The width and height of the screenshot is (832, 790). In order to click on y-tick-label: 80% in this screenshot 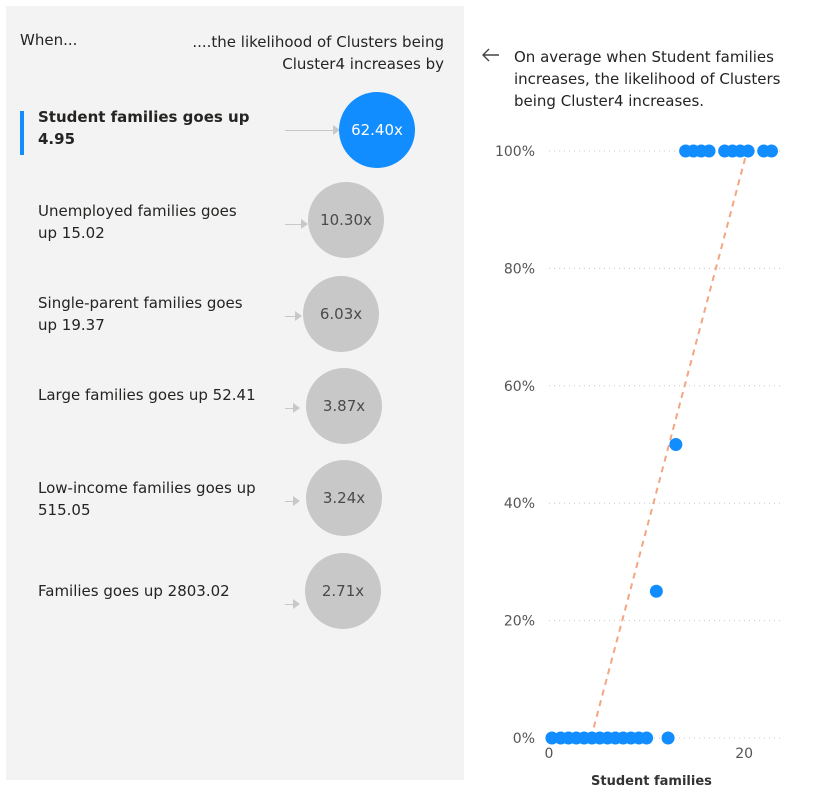, I will do `click(519, 269)`.